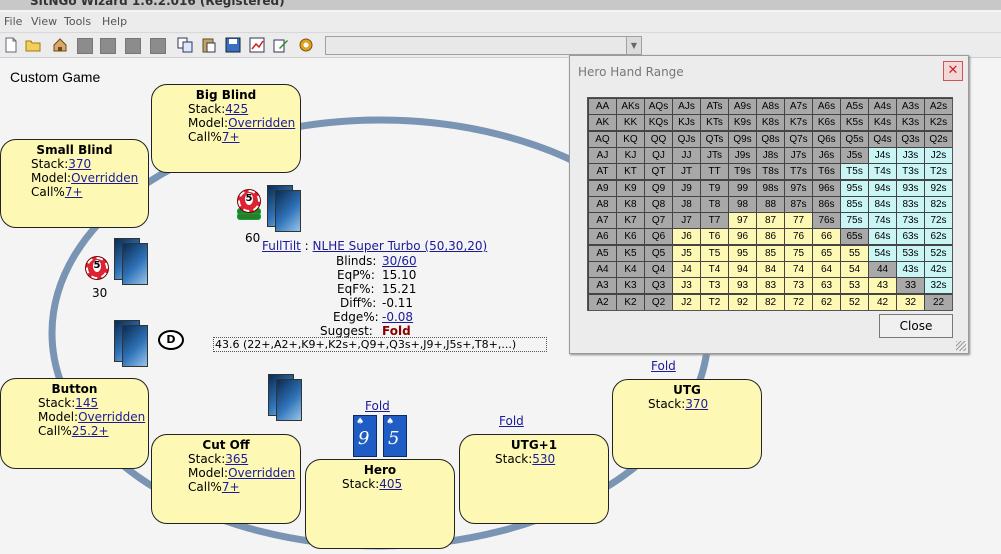  Describe the element at coordinates (686, 122) in the screenshot. I see `hand-cell: KJs` at that location.